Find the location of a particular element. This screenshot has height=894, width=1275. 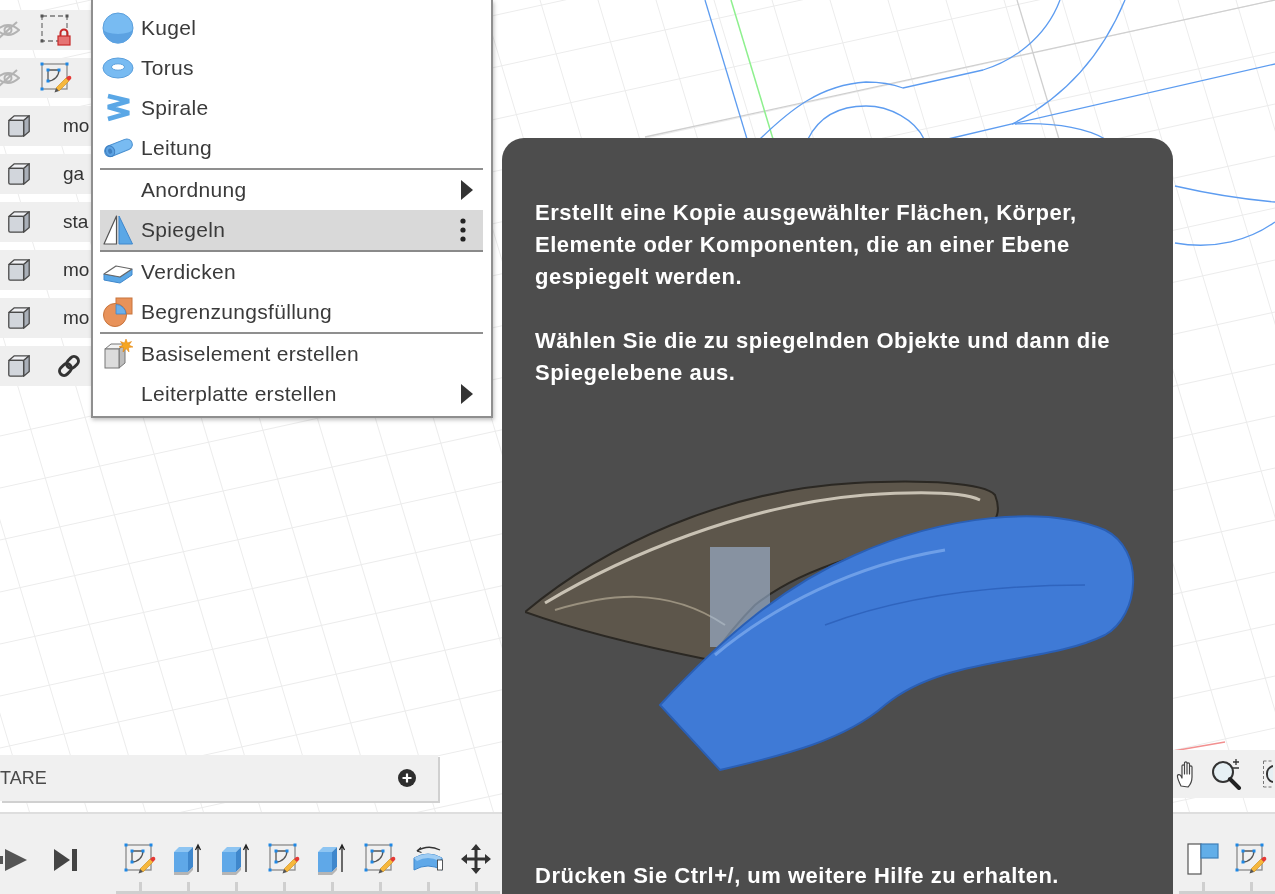

tooltip-text: Wählen Sie die zu spiegelnden Objekte und dann die Spiegelebene aus. is located at coordinates (823, 357).